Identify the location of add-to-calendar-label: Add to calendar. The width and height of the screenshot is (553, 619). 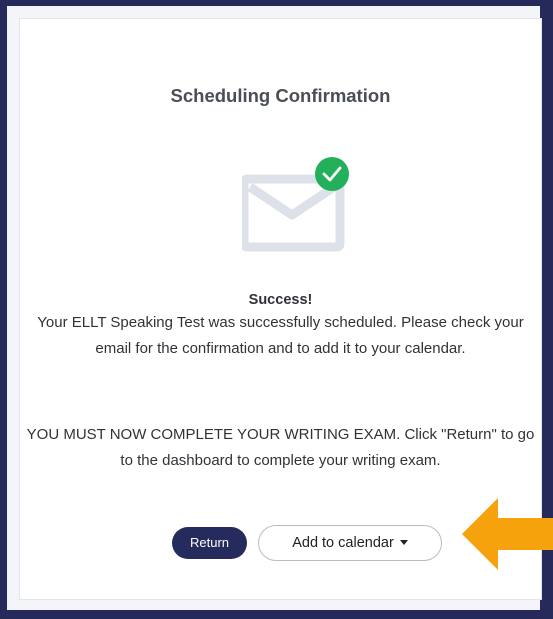
(343, 543).